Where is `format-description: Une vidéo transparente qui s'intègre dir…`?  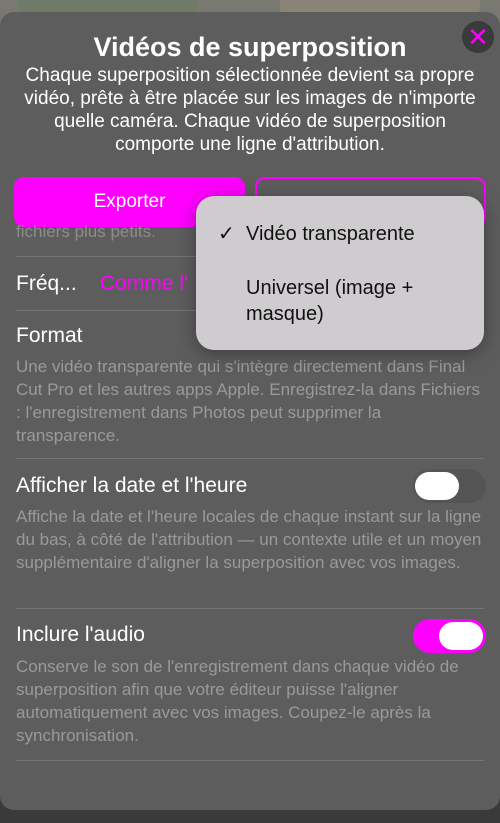
format-description: Une vidéo transparente qui s'intègre dir… is located at coordinates (248, 401).